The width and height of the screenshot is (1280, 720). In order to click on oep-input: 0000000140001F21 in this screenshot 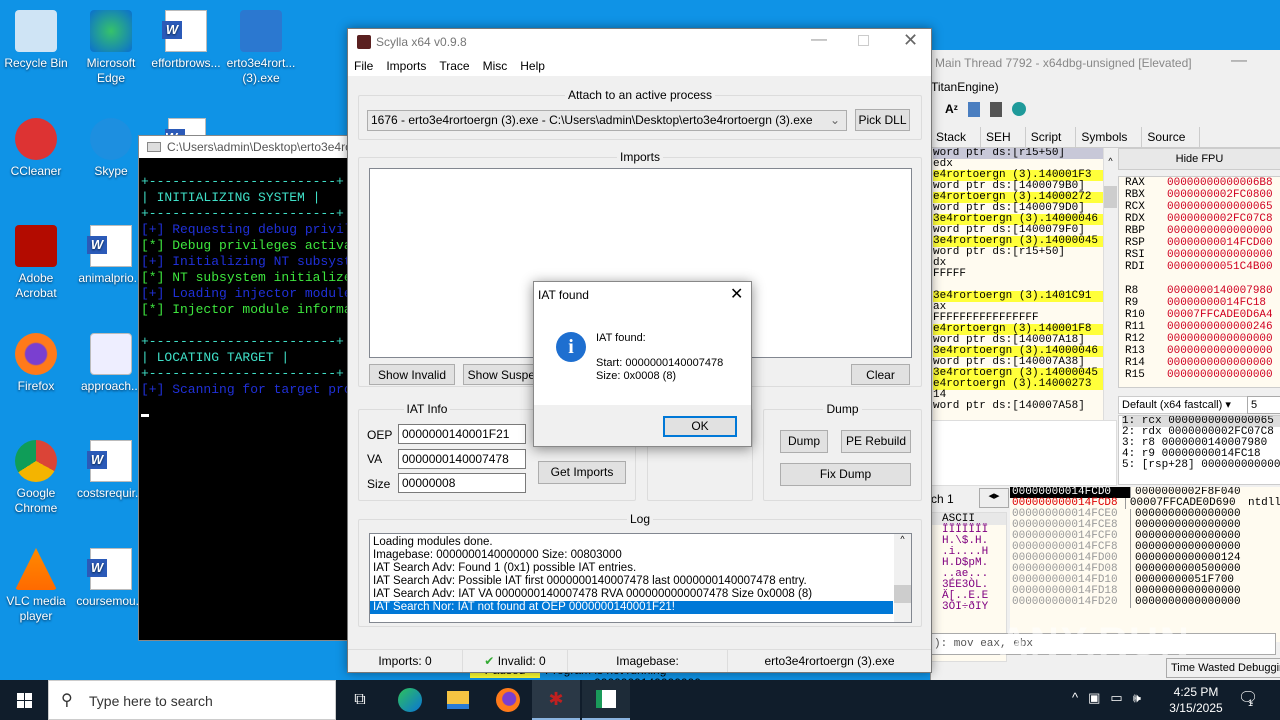, I will do `click(462, 434)`.